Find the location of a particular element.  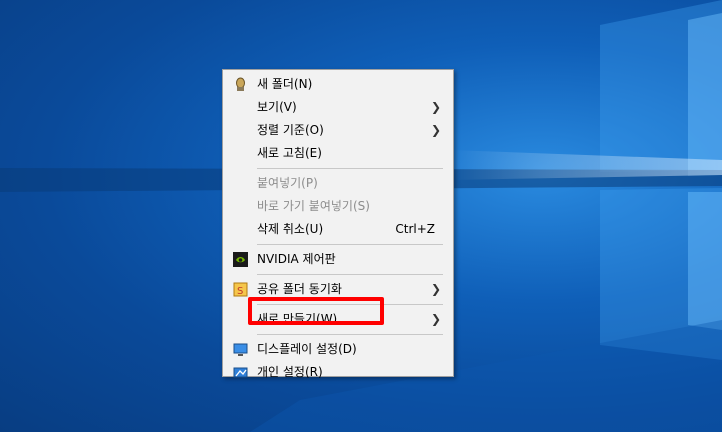

display-icon is located at coordinates (240, 349).